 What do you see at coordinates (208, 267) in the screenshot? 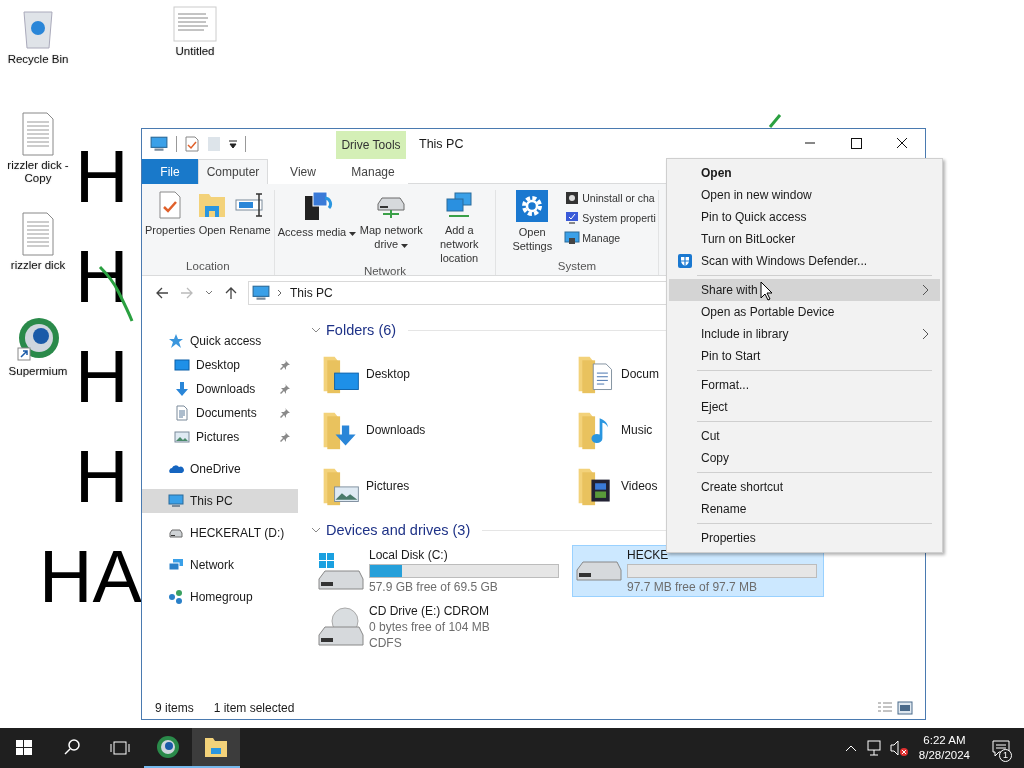
I see `group-label: Location` at bounding box center [208, 267].